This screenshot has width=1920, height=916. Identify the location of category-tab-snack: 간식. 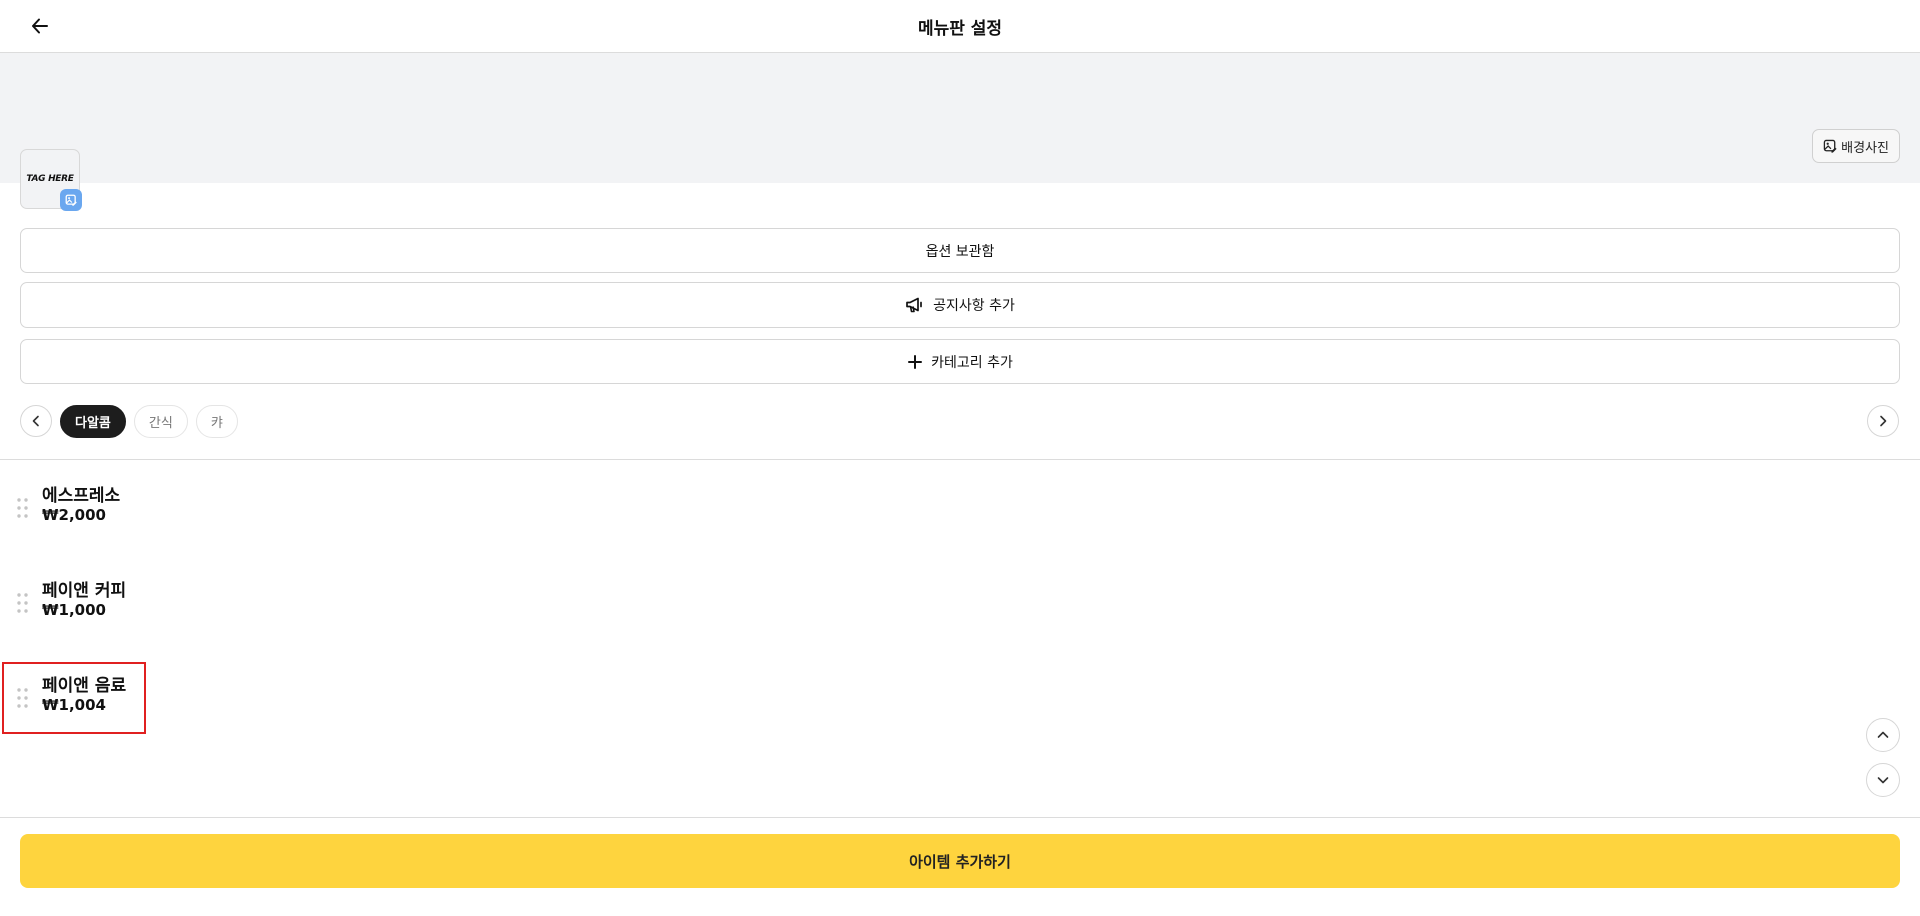
(160, 421).